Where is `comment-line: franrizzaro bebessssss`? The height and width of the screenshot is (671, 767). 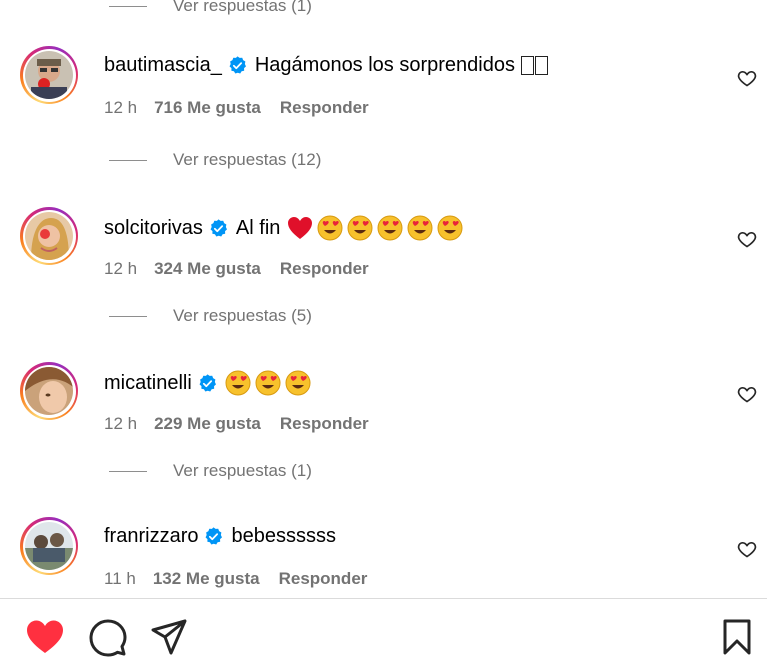
comment-line: franrizzaro bebessssss is located at coordinates (220, 536).